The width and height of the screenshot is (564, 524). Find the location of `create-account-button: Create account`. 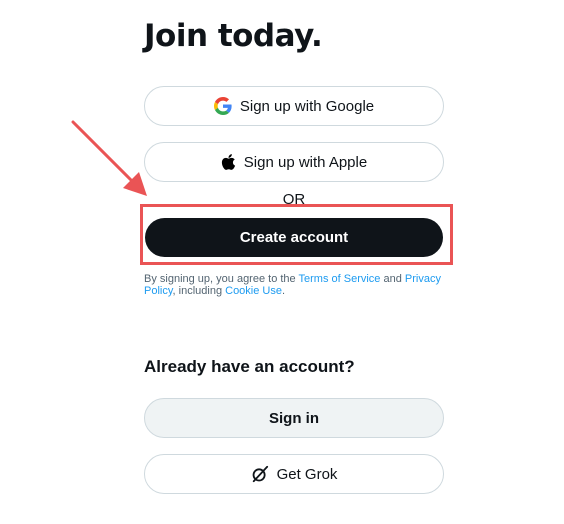

create-account-button: Create account is located at coordinates (294, 237).